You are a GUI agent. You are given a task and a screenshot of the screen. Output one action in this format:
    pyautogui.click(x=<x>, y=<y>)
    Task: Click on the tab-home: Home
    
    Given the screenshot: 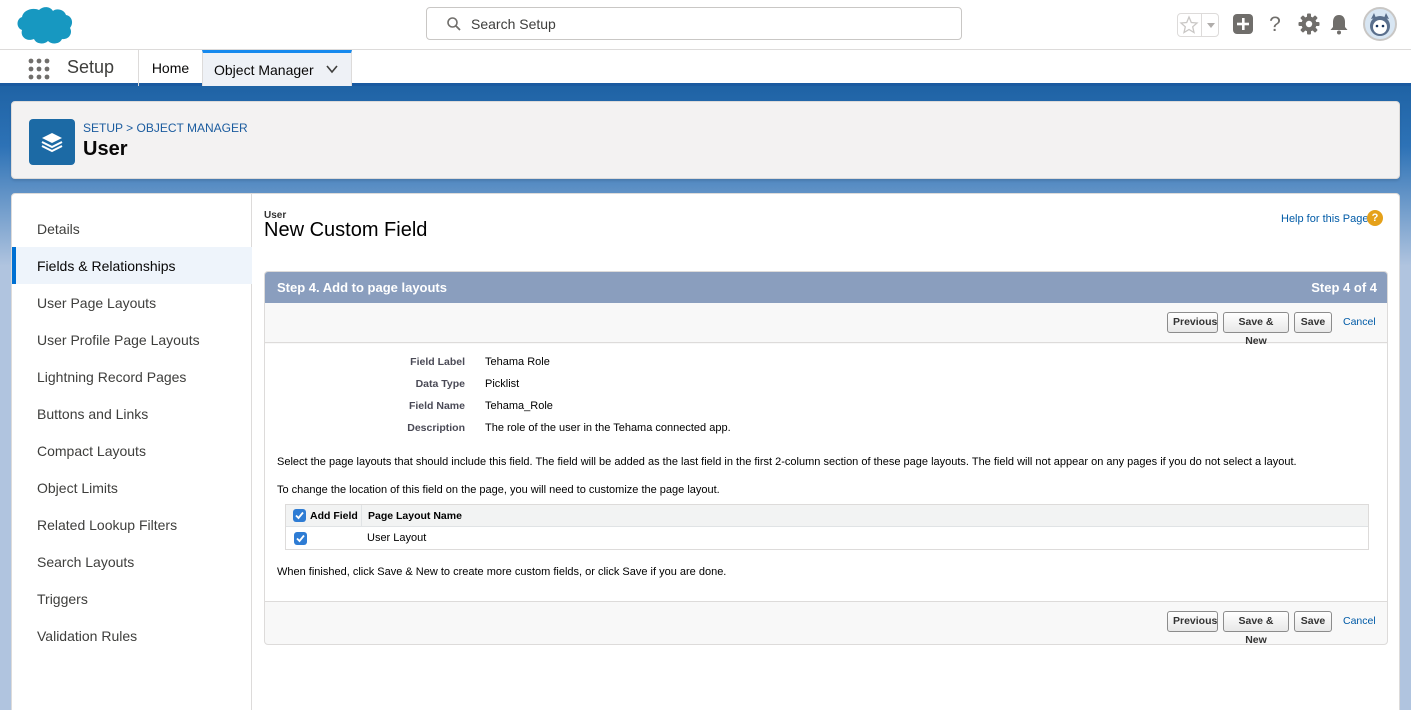 What is the action you would take?
    pyautogui.click(x=170, y=68)
    